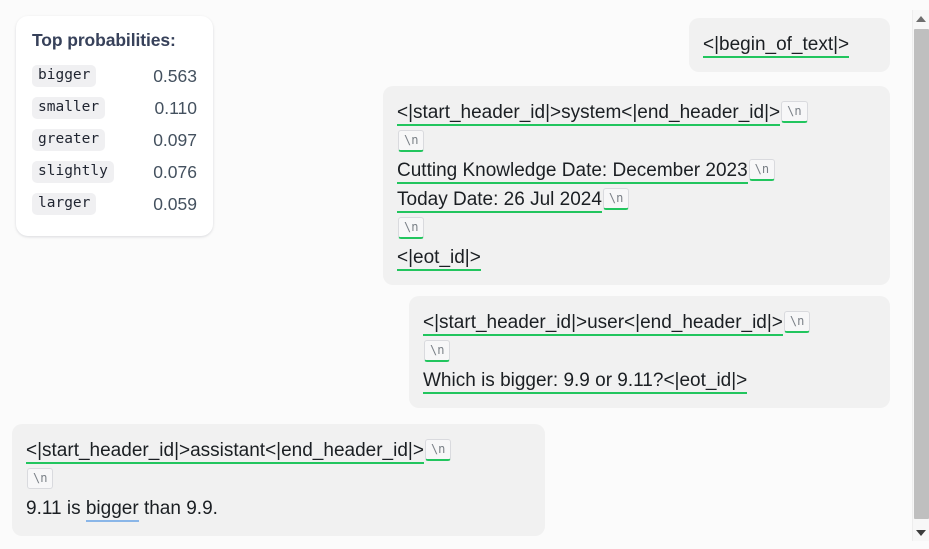 This screenshot has width=929, height=549. Describe the element at coordinates (439, 259) in the screenshot. I see `token-eot-id: <|eot_id|>` at that location.